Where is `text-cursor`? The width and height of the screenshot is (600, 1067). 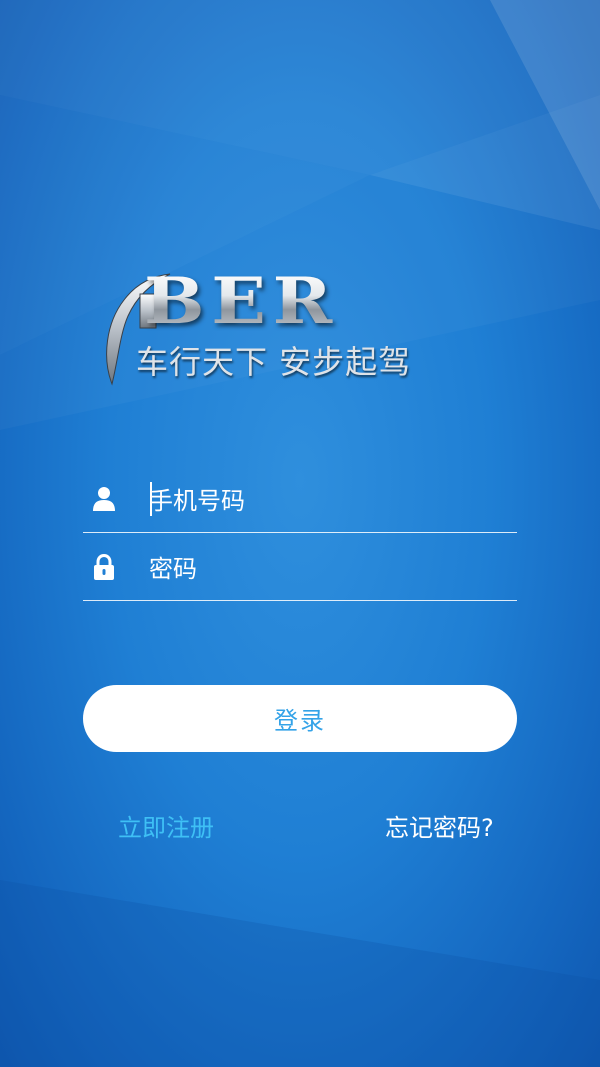
text-cursor is located at coordinates (151, 499).